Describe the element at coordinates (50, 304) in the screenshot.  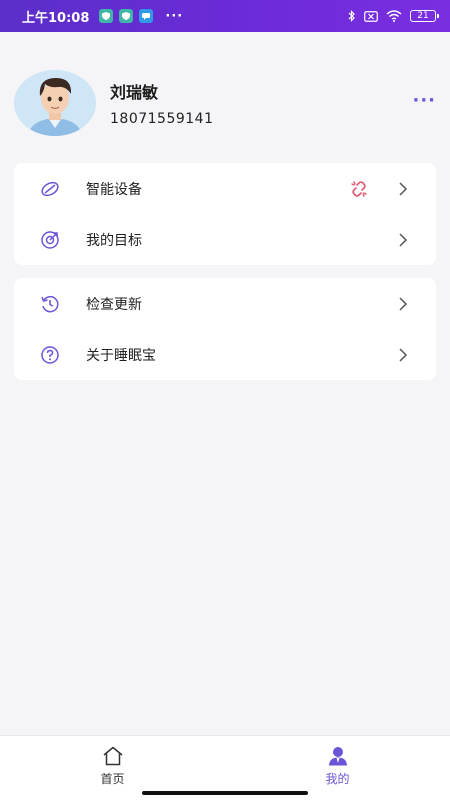
I see `history-icon` at that location.